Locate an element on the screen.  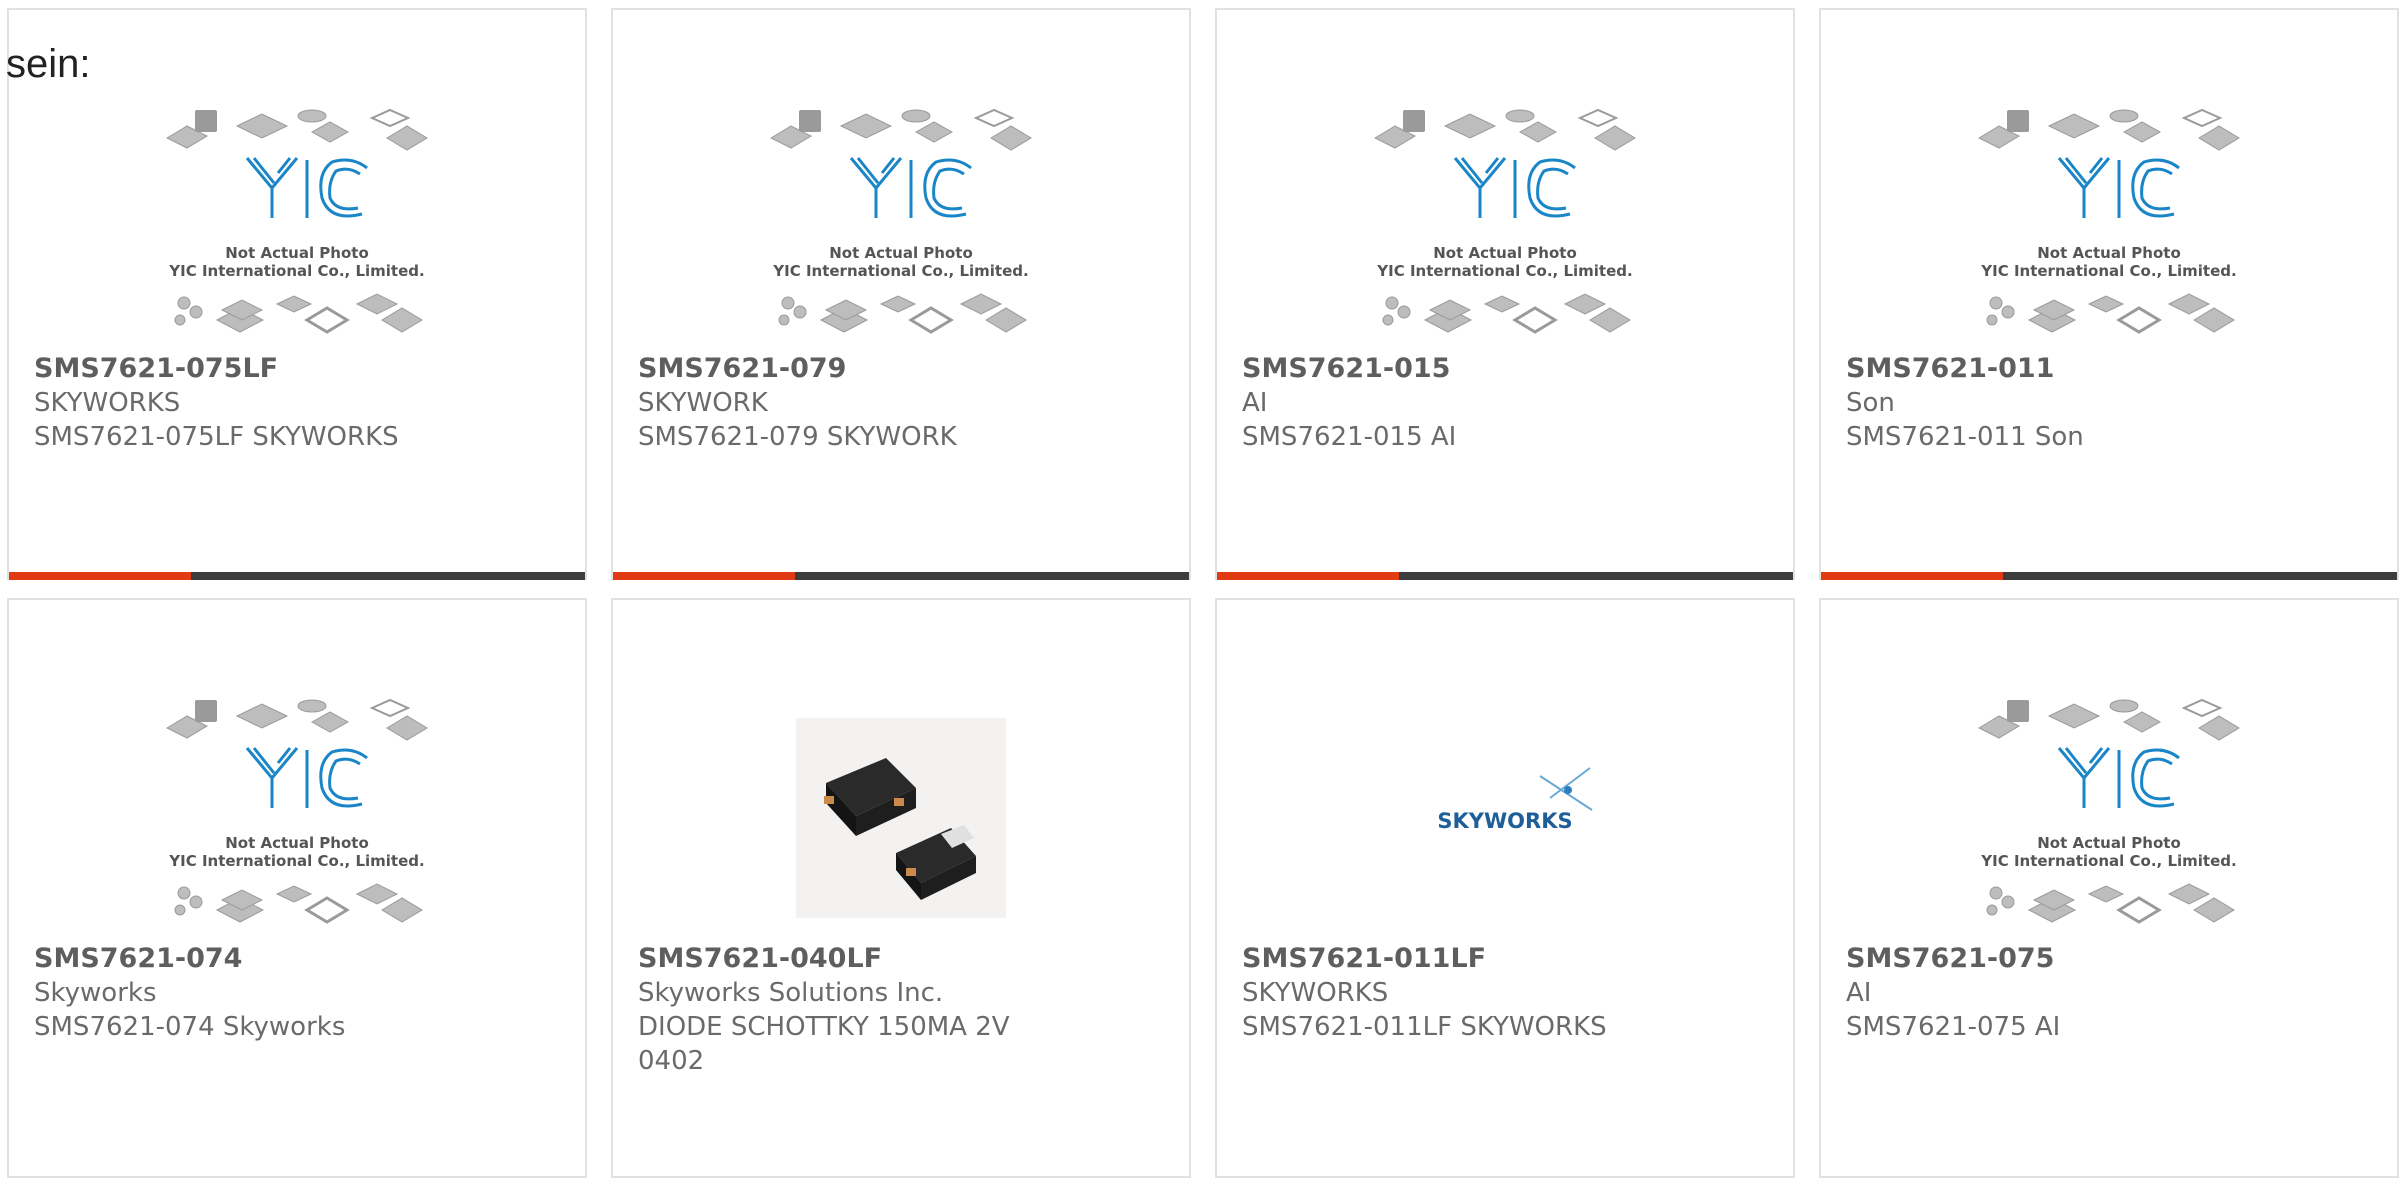
diode-chip-photo is located at coordinates (901, 818).